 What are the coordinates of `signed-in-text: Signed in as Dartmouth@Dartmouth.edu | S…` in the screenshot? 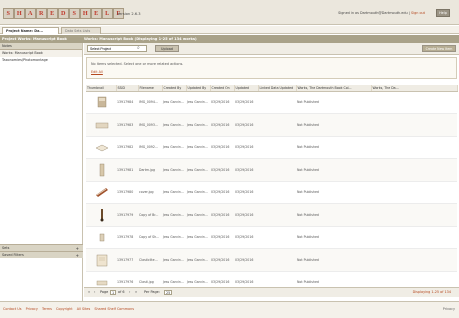 It's located at (381, 13).